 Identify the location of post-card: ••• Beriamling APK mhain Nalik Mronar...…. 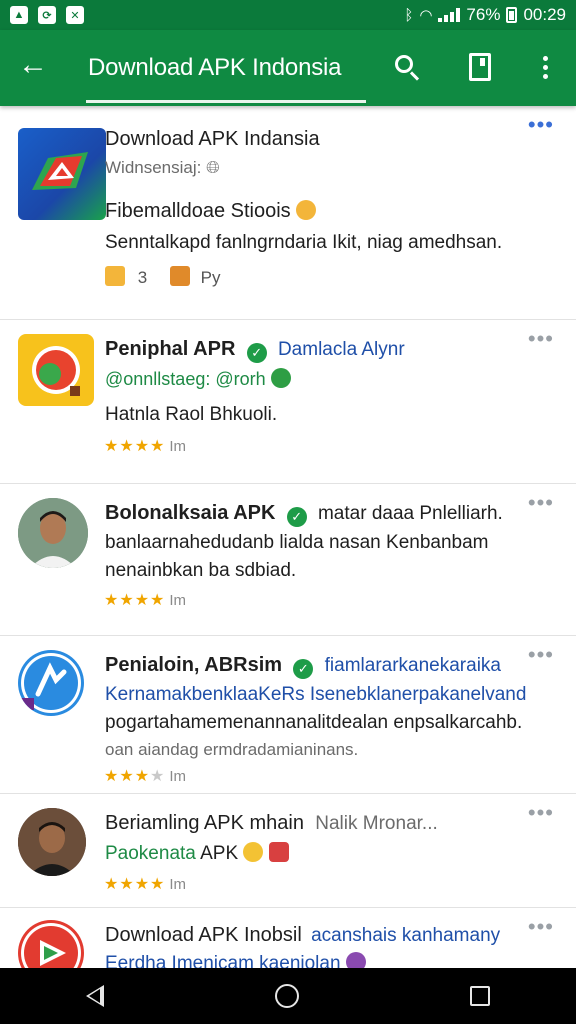
(288, 851).